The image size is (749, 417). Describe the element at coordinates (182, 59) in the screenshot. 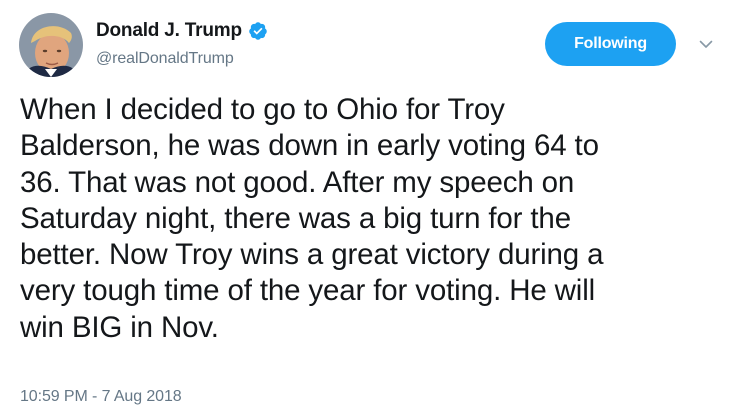

I see `user-handle: @realDonaldTrump` at that location.